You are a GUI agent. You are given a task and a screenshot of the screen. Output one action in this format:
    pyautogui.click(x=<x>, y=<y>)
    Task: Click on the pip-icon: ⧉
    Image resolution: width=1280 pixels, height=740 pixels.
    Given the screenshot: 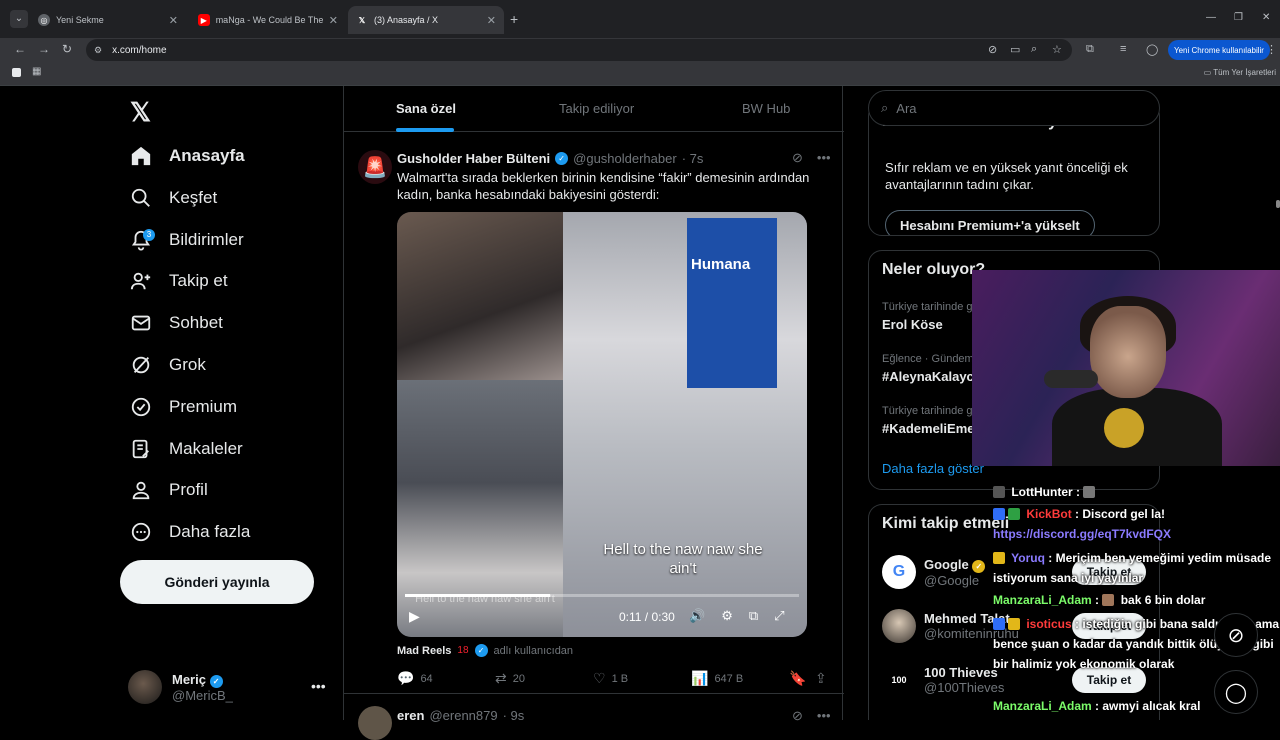 What is the action you would take?
    pyautogui.click(x=753, y=616)
    